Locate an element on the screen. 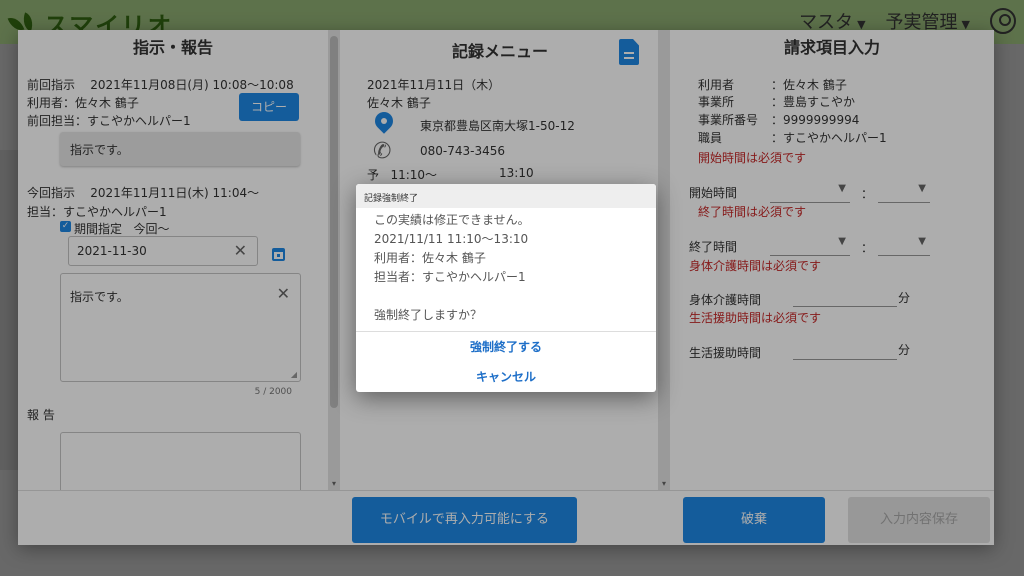  cancel-button: キャンセル is located at coordinates (506, 377).